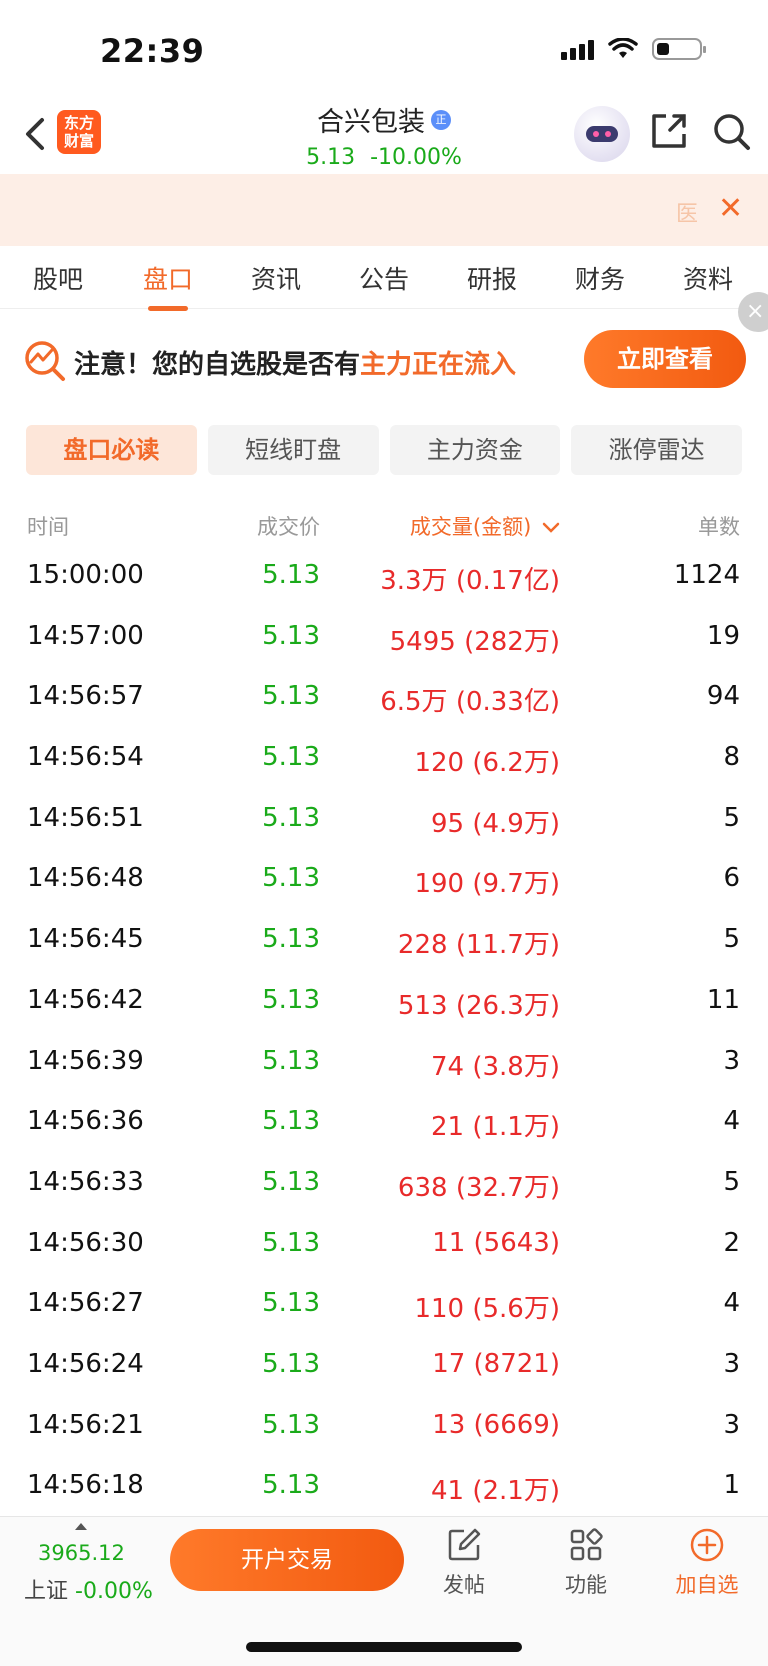 The height and width of the screenshot is (1666, 768). What do you see at coordinates (706, 575) in the screenshot?
I see `cell-count: 1124` at bounding box center [706, 575].